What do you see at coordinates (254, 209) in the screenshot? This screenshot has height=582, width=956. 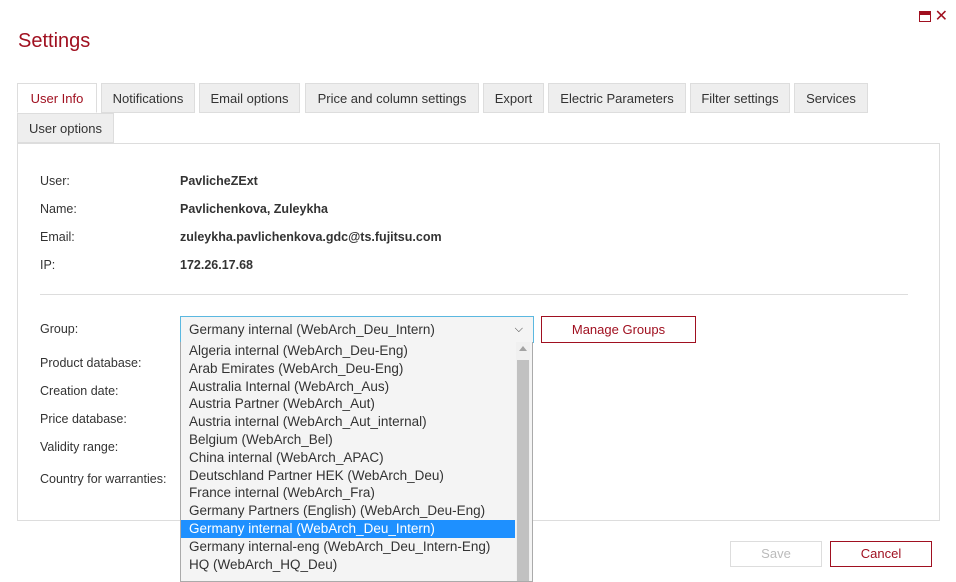 I see `name-value: Pavlichenkova, Zuleykha` at bounding box center [254, 209].